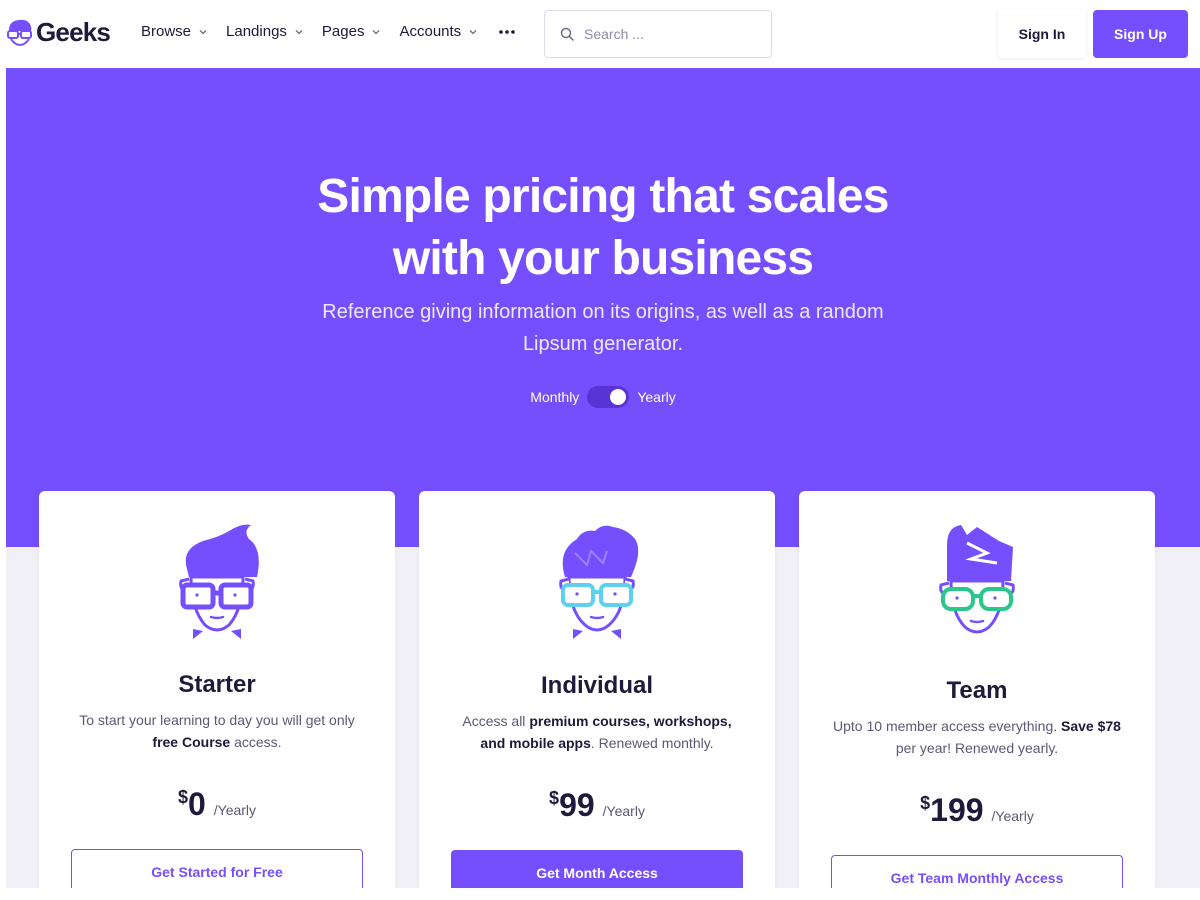 The image size is (1200, 900). I want to click on plan-desc-text: Access all, so click(496, 721).